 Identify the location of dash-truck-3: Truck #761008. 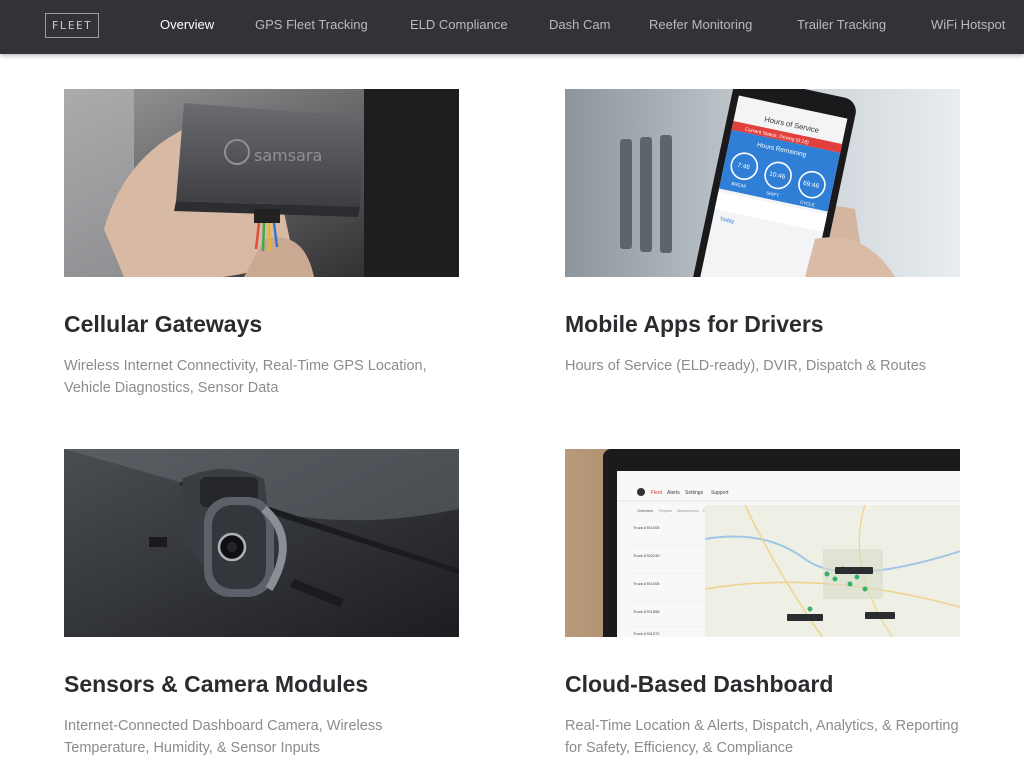
(646, 583).